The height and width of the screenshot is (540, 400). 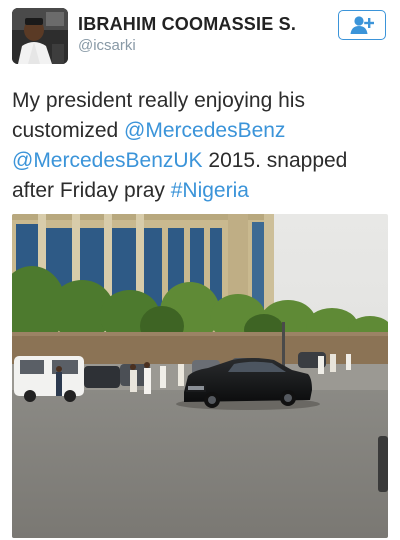 I want to click on tweet-header: IBRAHIM COOMASSIE S. @icsarki, so click(x=200, y=37).